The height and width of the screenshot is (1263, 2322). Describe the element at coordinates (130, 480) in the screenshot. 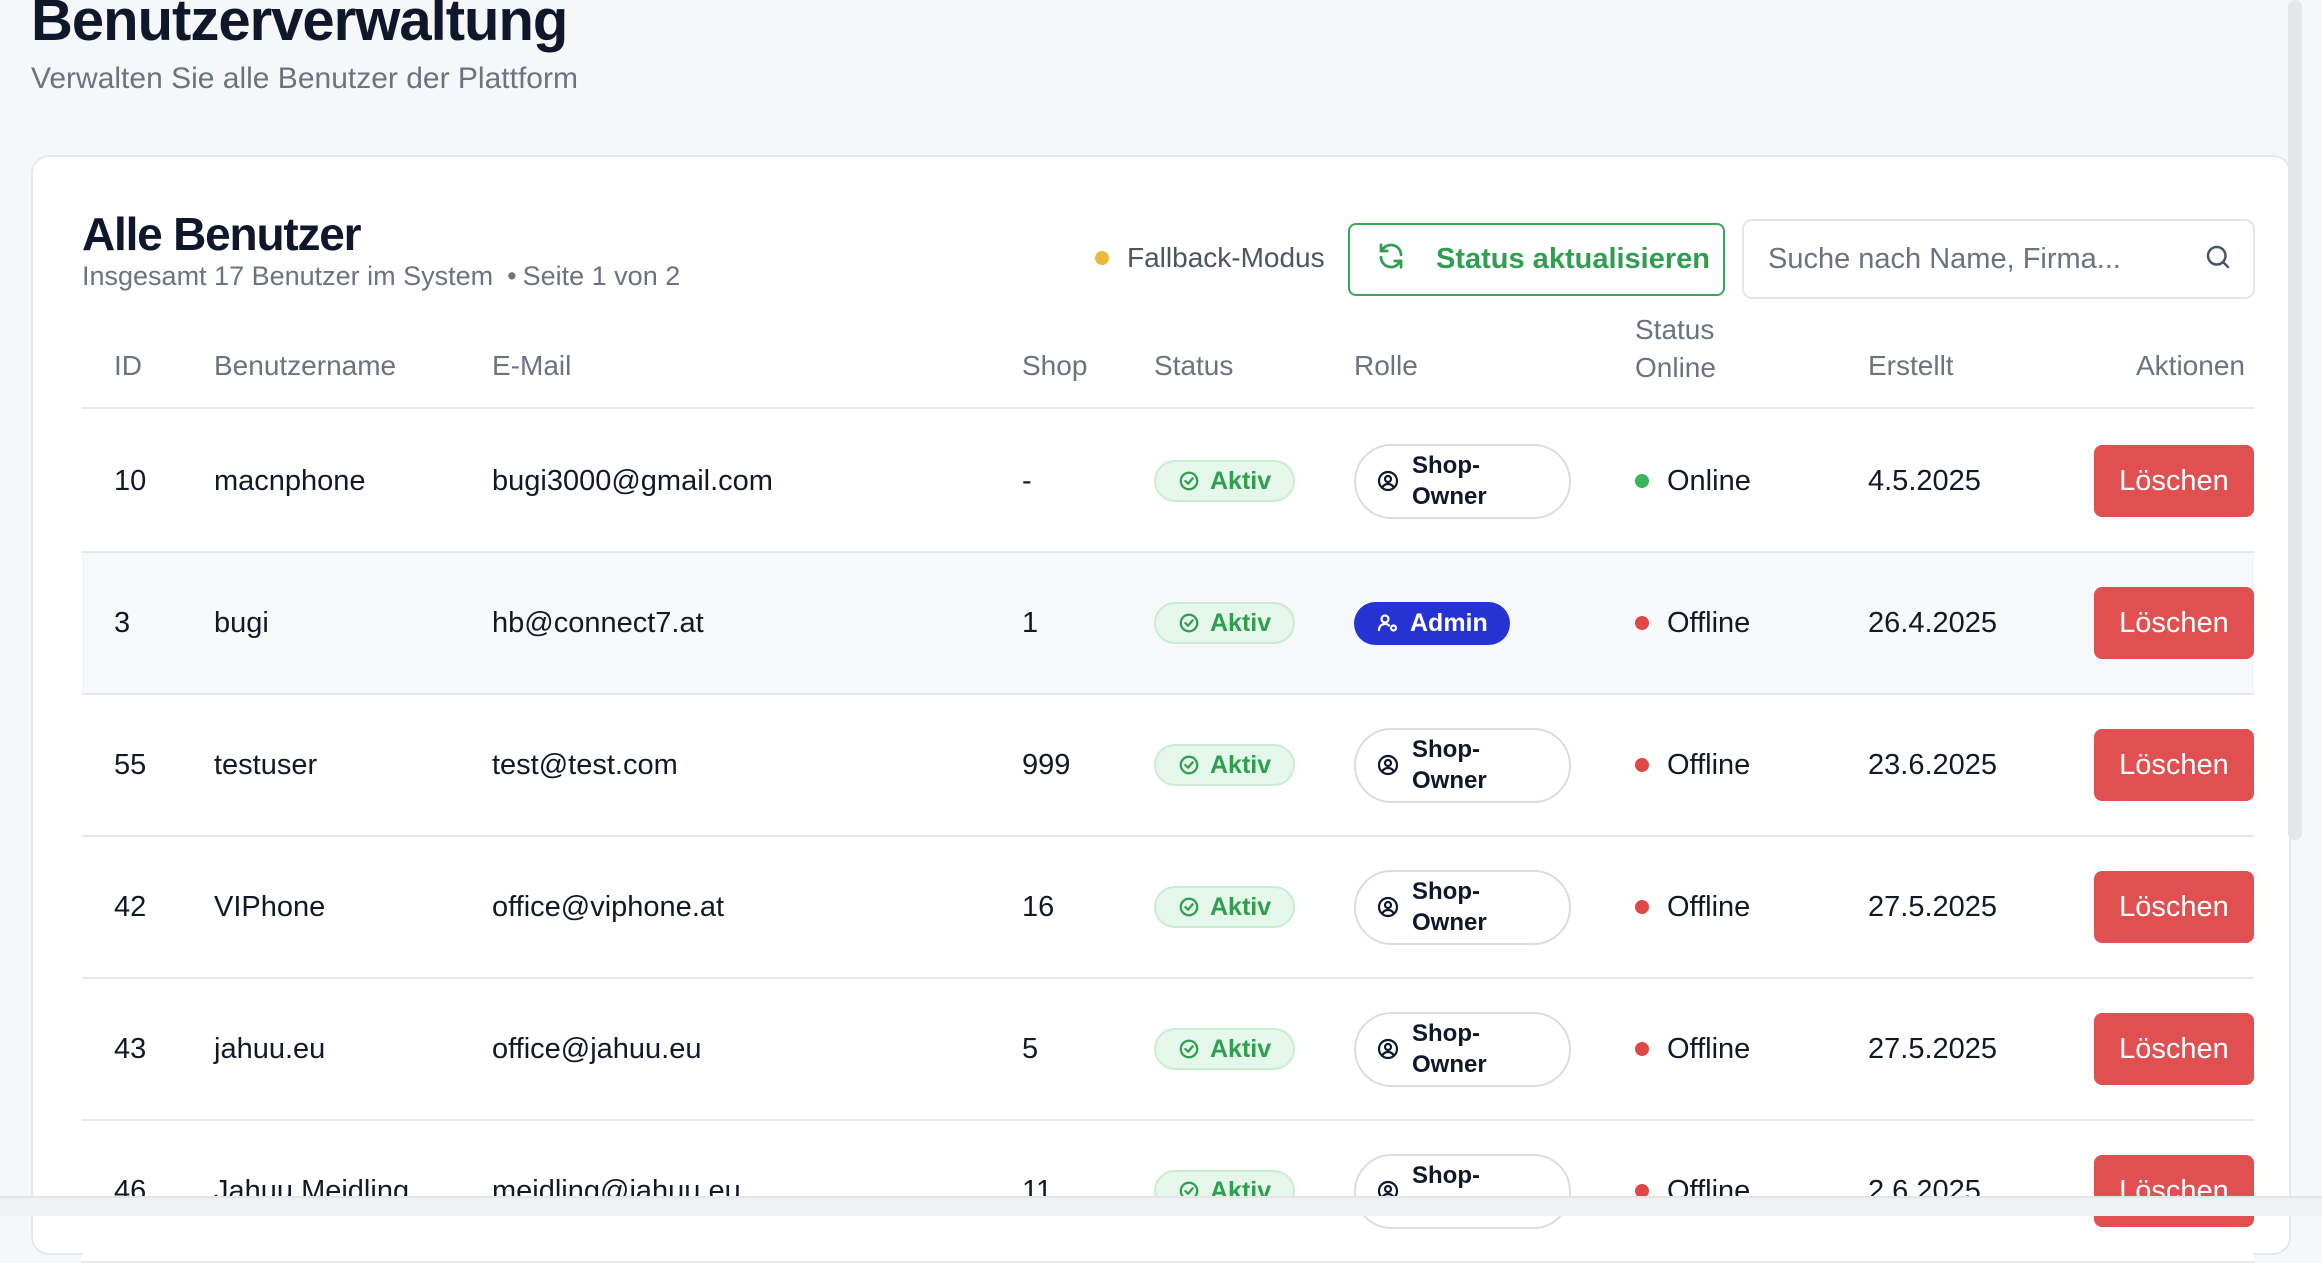

I see `cell-id: 10` at that location.